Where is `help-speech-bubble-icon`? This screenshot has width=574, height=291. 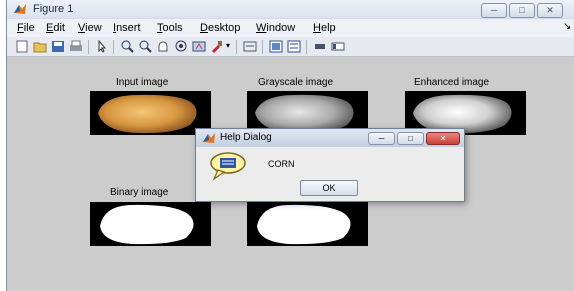 help-speech-bubble-icon is located at coordinates (228, 166).